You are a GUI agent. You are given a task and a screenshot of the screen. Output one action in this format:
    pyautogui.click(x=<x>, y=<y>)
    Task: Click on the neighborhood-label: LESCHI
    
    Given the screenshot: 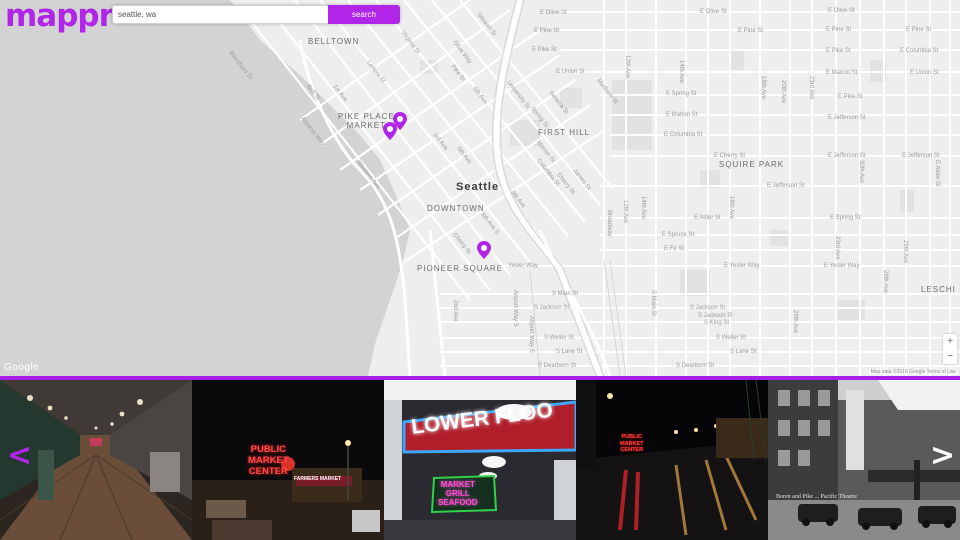 What is the action you would take?
    pyautogui.click(x=938, y=289)
    